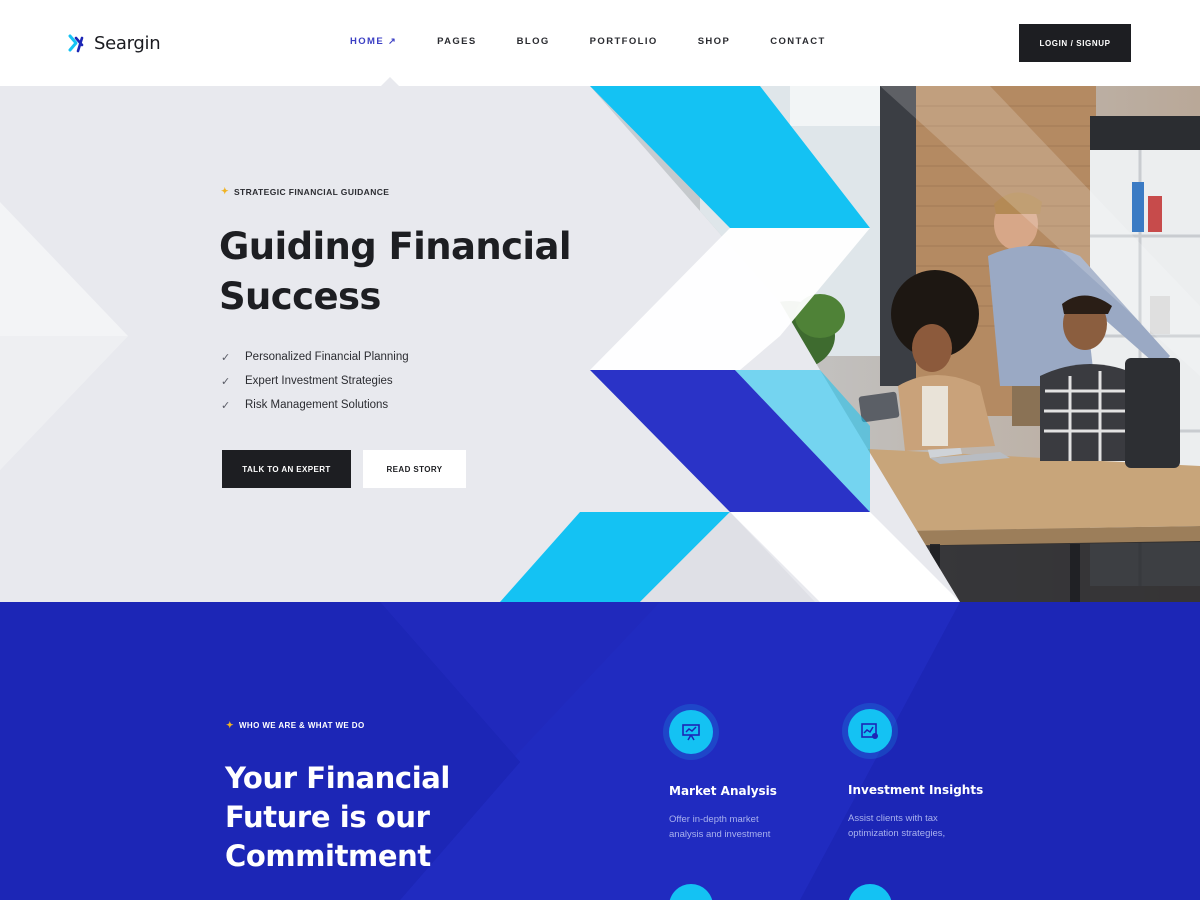  I want to click on login-signup-button: LOGIN / SIGNUP, so click(1075, 43).